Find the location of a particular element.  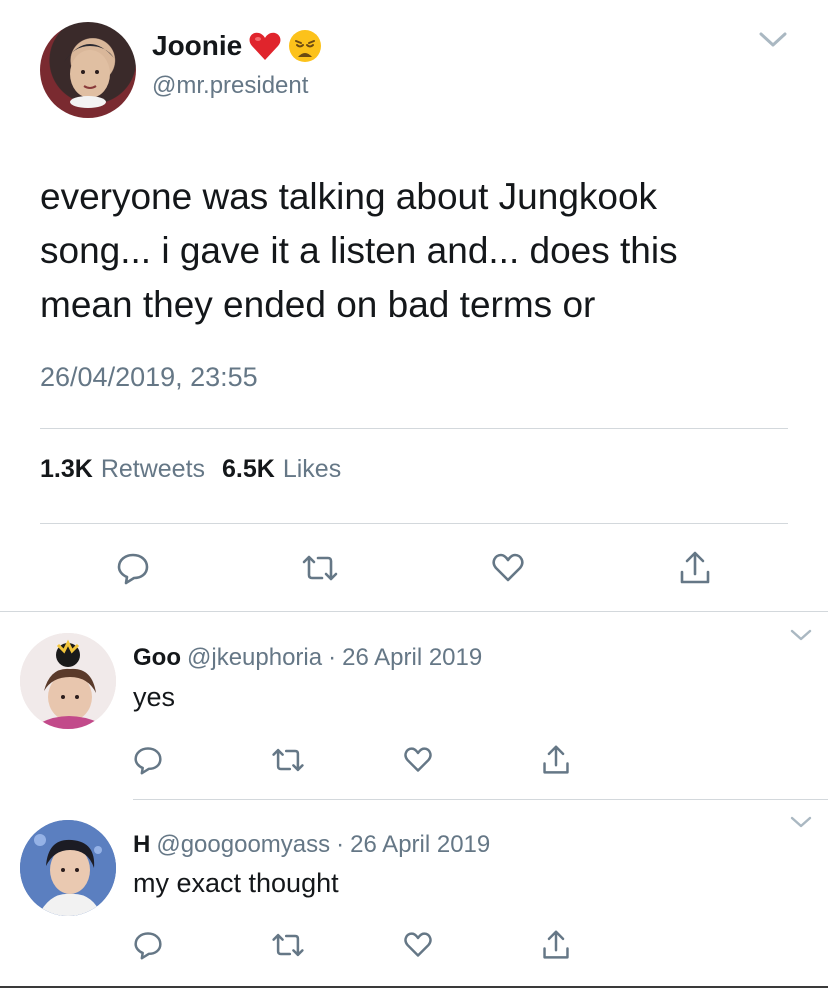

tweet-timestamp: 26/04/2019, 23:55 is located at coordinates (149, 377).